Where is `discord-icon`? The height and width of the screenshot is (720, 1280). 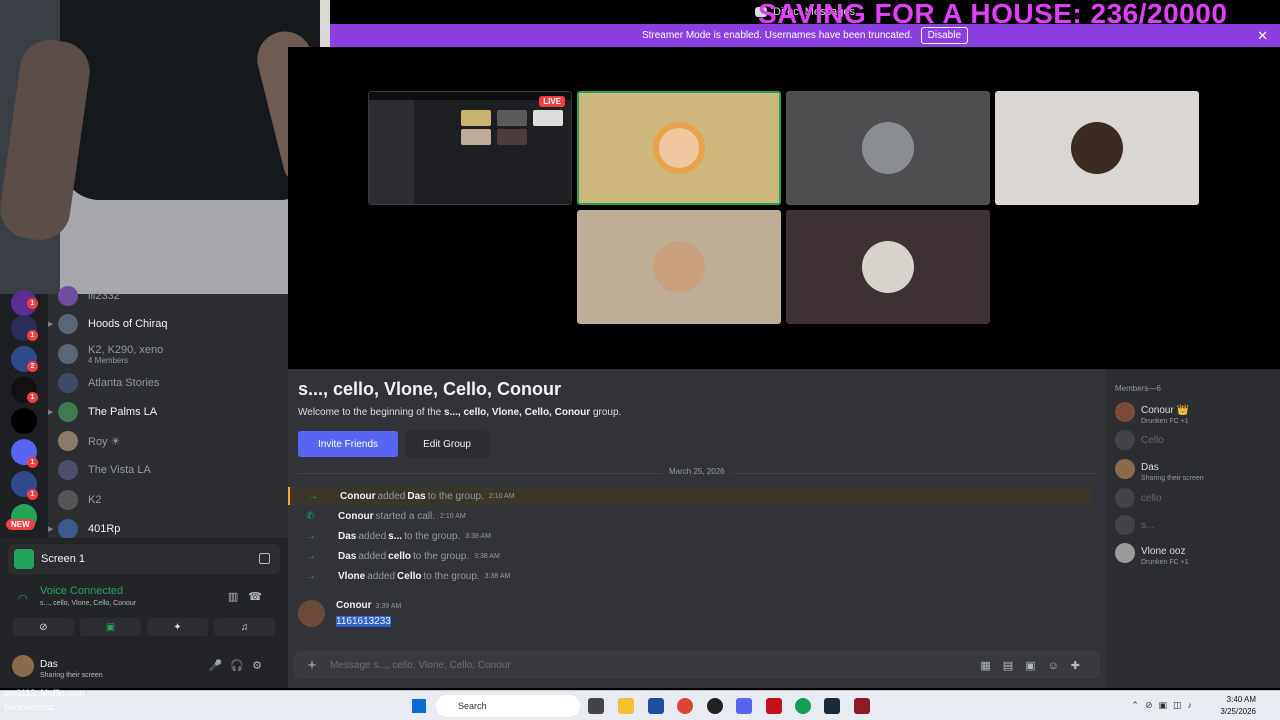
discord-icon is located at coordinates (744, 706).